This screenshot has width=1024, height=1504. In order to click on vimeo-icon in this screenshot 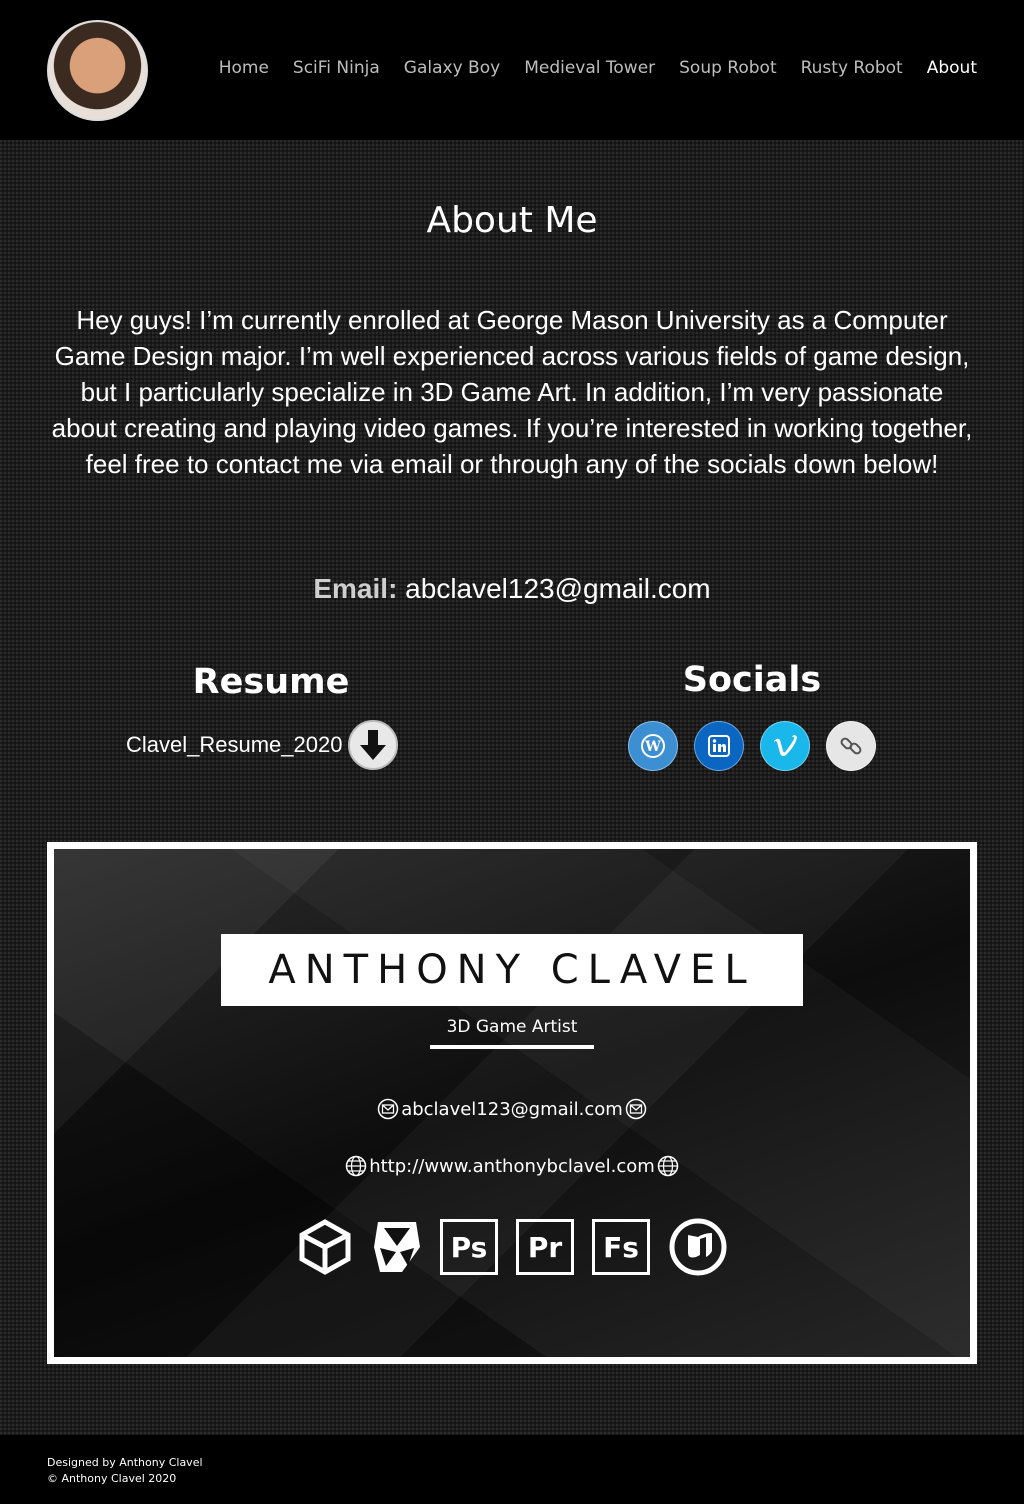, I will do `click(785, 746)`.